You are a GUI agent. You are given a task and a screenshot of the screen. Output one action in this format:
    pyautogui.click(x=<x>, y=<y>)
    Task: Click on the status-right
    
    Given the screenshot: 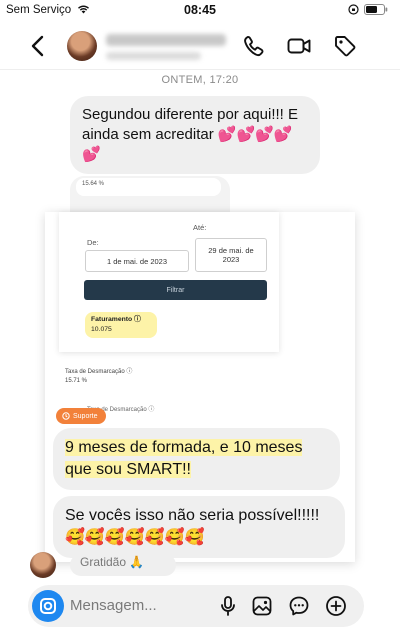 What is the action you would take?
    pyautogui.click(x=368, y=9)
    